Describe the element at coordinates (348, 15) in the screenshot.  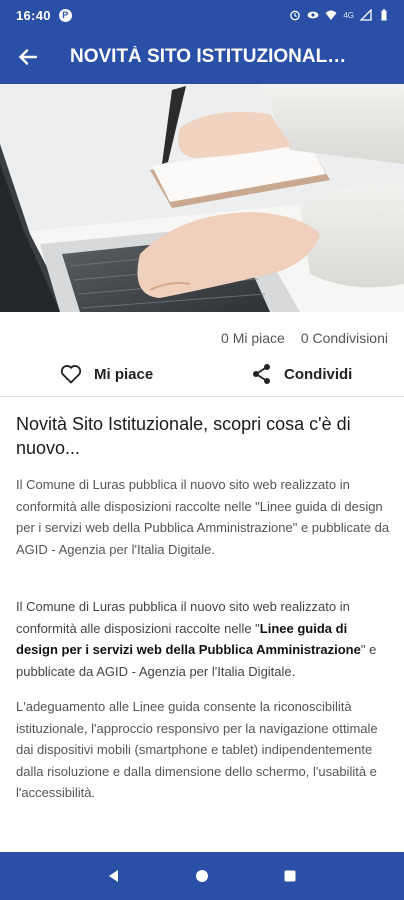
I see `network-type-label: 4G` at that location.